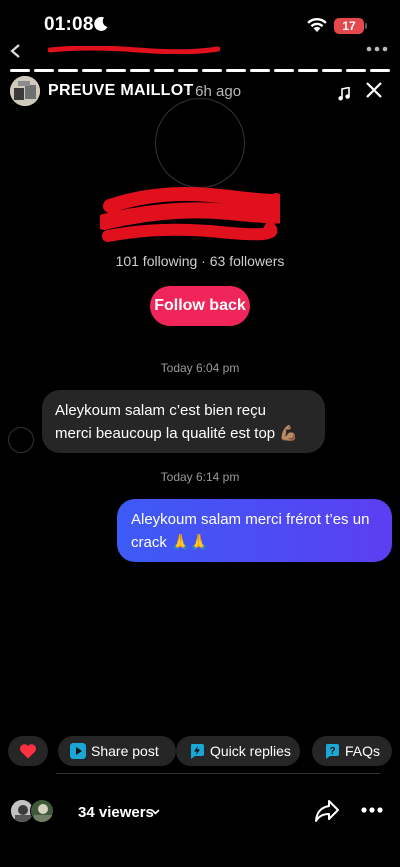 This screenshot has width=400, height=867. Describe the element at coordinates (317, 24) in the screenshot. I see `wifi-icon` at that location.